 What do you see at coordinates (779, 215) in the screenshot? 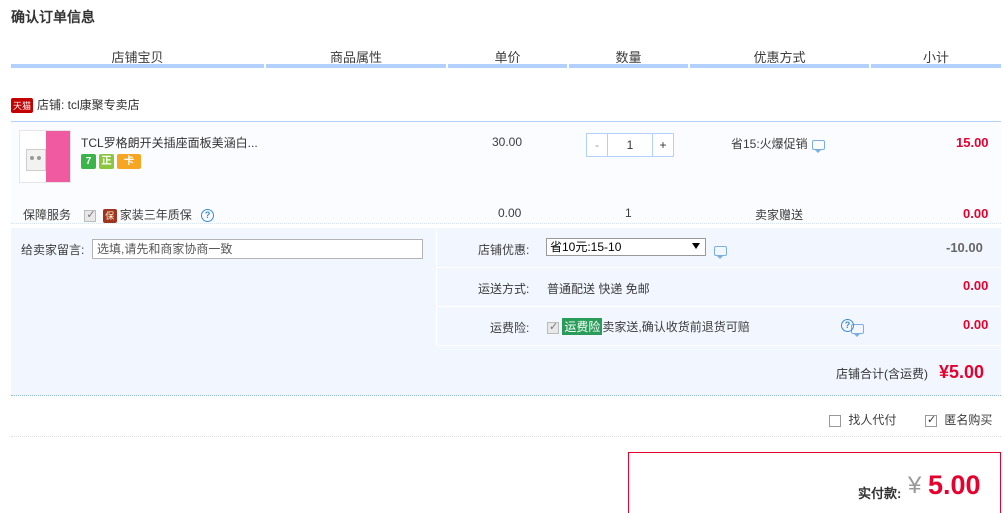
I see `guarantee-method: 卖家赠送` at bounding box center [779, 215].